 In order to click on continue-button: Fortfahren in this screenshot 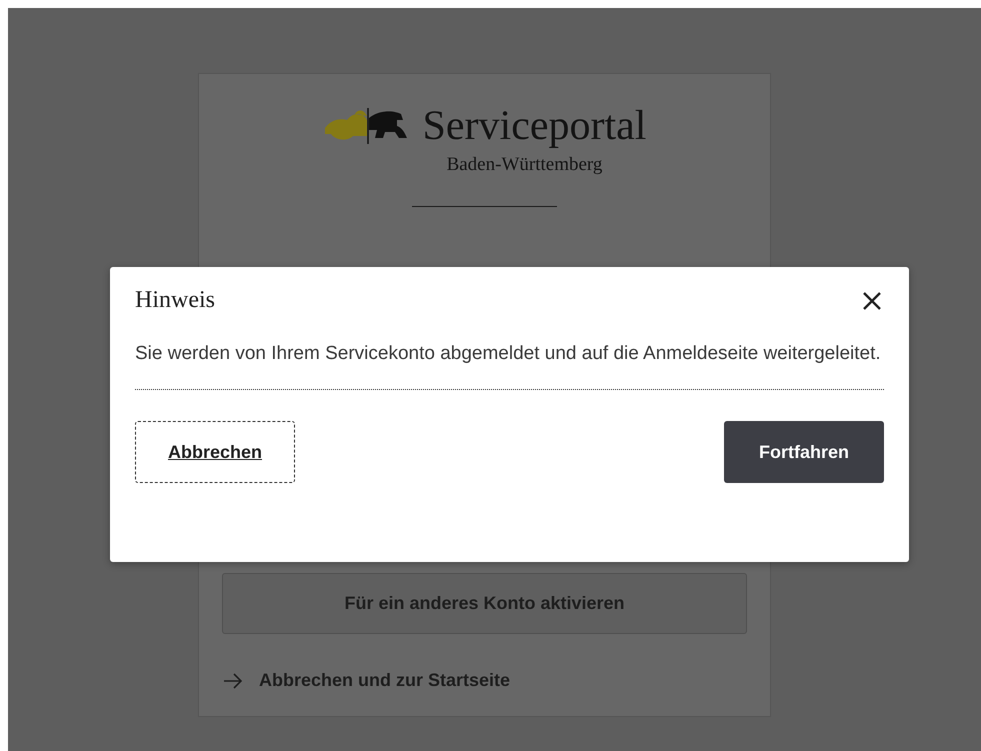, I will do `click(804, 452)`.